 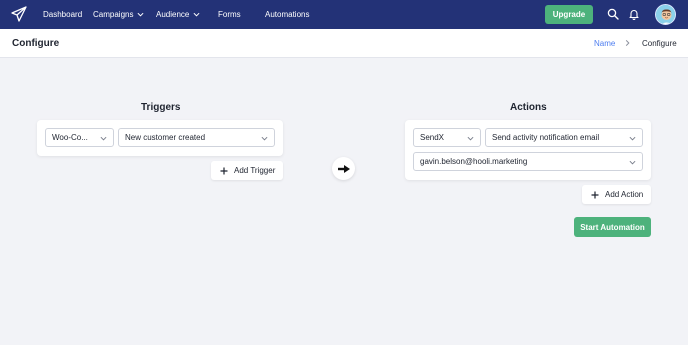 I want to click on upgrade-button: Upgrade, so click(x=569, y=14).